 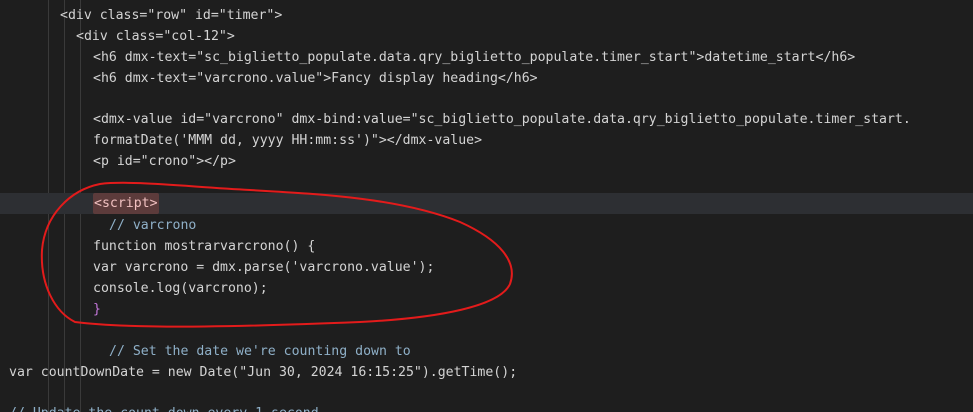 What do you see at coordinates (171, 15) in the screenshot?
I see `code-text: <div class="row" id="timer">` at bounding box center [171, 15].